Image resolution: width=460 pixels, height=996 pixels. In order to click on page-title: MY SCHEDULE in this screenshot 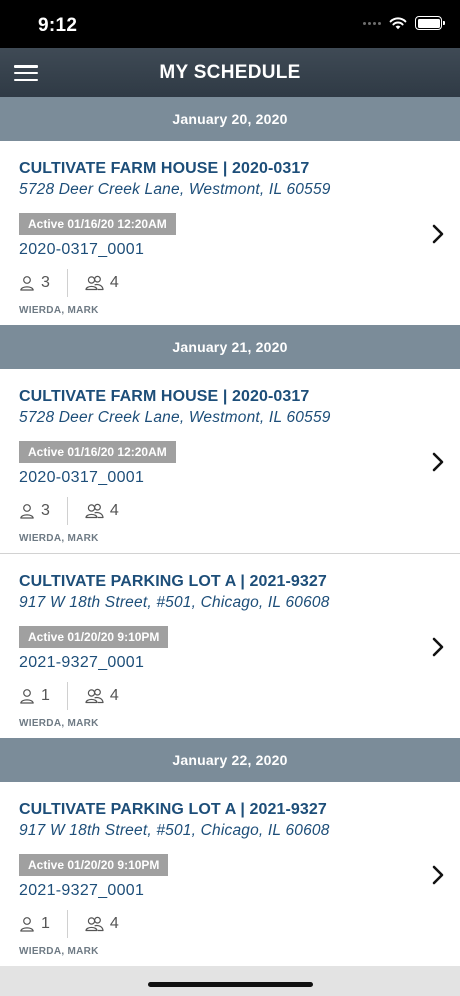, I will do `click(230, 72)`.